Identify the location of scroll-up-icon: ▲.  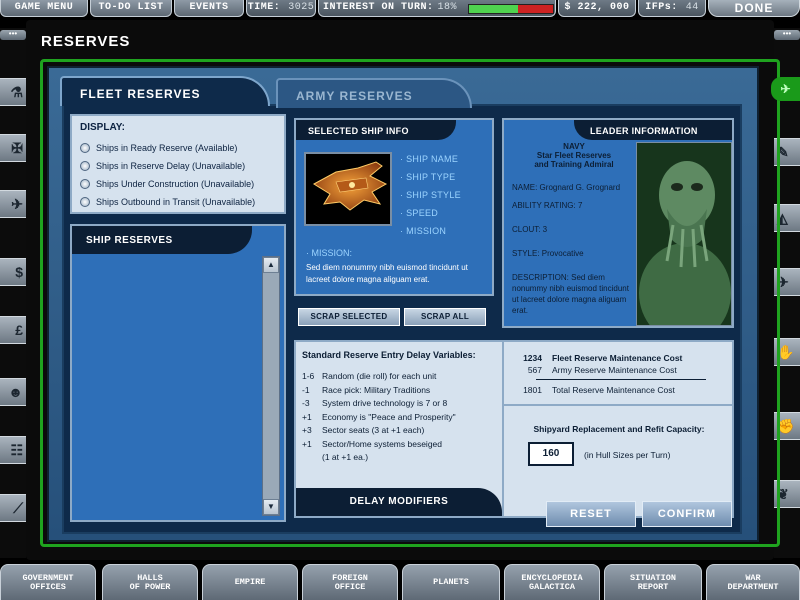
(271, 265).